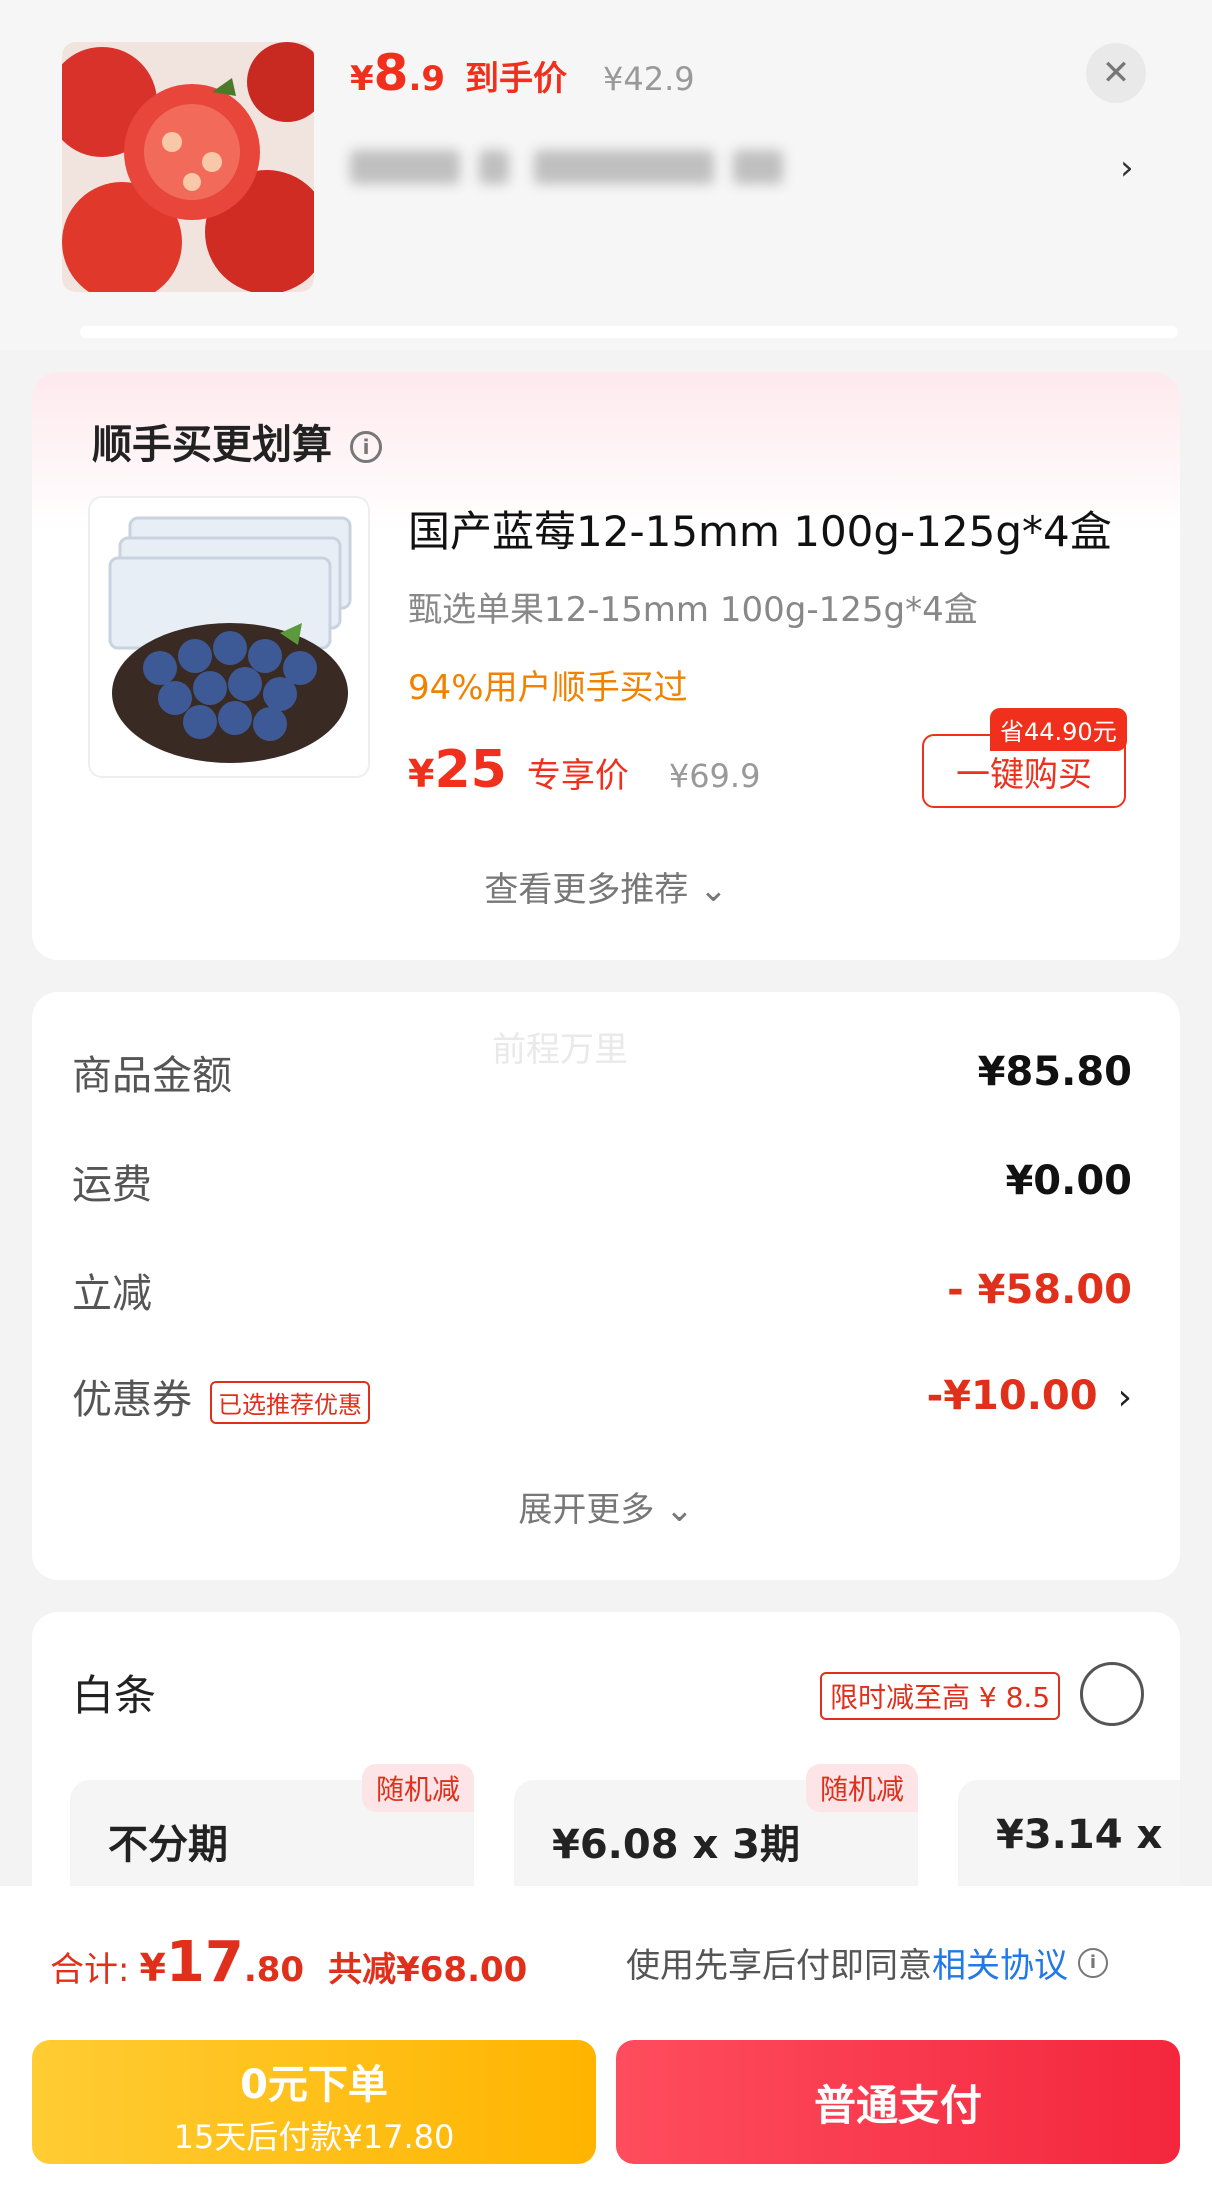  I want to click on rec-price-yen: ¥, so click(421, 774).